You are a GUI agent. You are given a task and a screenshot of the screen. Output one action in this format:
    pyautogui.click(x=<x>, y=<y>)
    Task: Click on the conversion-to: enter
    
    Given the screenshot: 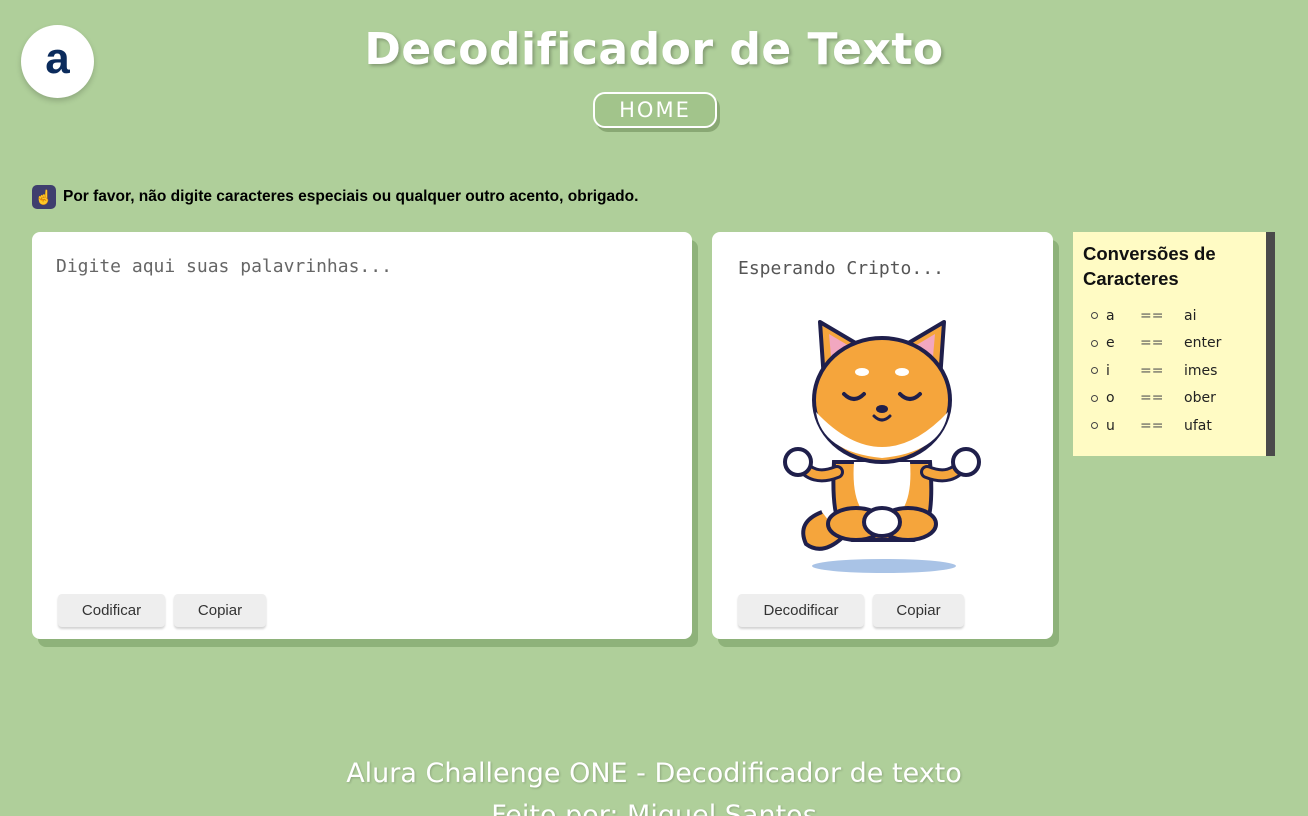 What is the action you would take?
    pyautogui.click(x=1203, y=343)
    